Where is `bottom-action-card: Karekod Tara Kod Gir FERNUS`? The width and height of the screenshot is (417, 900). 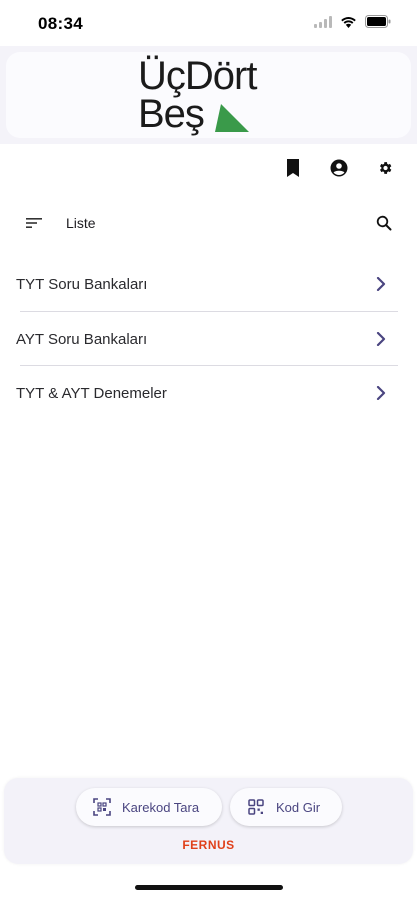
bottom-action-card: Karekod Tara Kod Gir FERNUS is located at coordinates (208, 821).